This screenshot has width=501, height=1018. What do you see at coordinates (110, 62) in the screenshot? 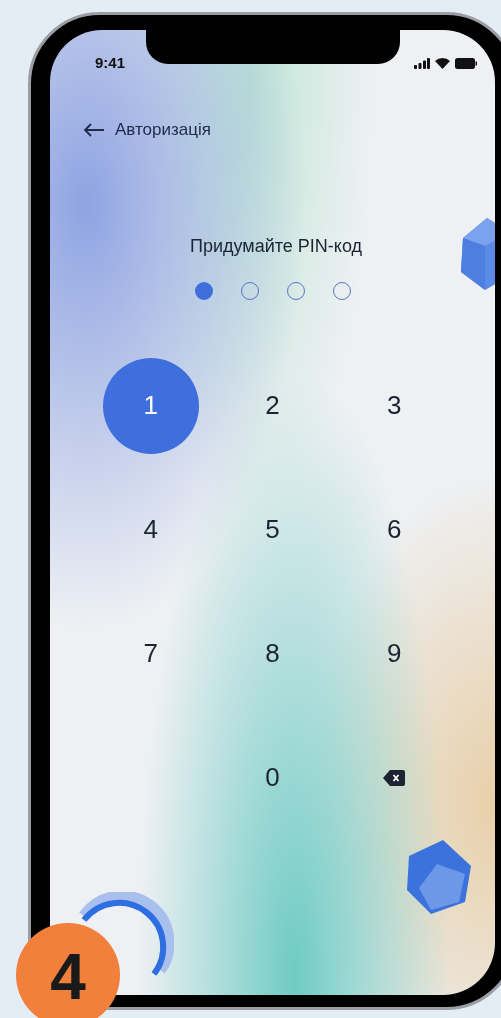
I see `status-time: 9:41` at bounding box center [110, 62].